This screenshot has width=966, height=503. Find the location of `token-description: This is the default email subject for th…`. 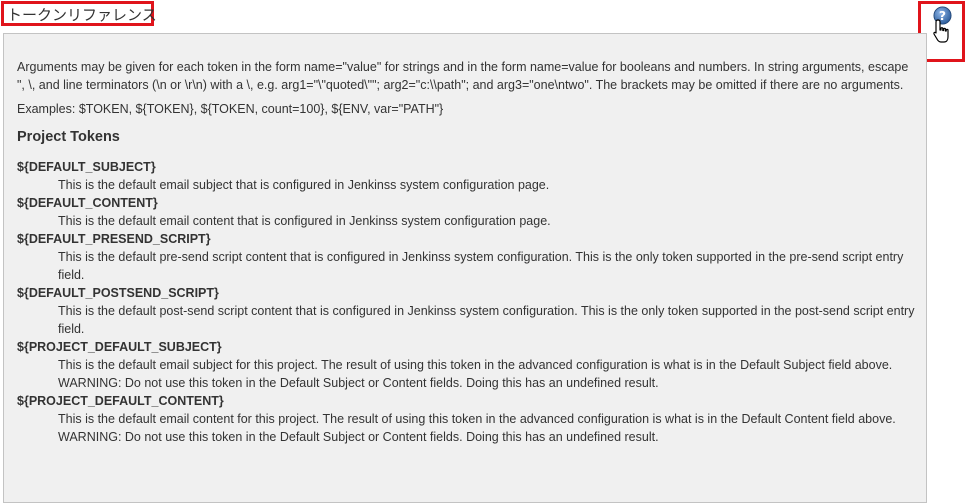

token-description: This is the default email subject for th… is located at coordinates (475, 374).